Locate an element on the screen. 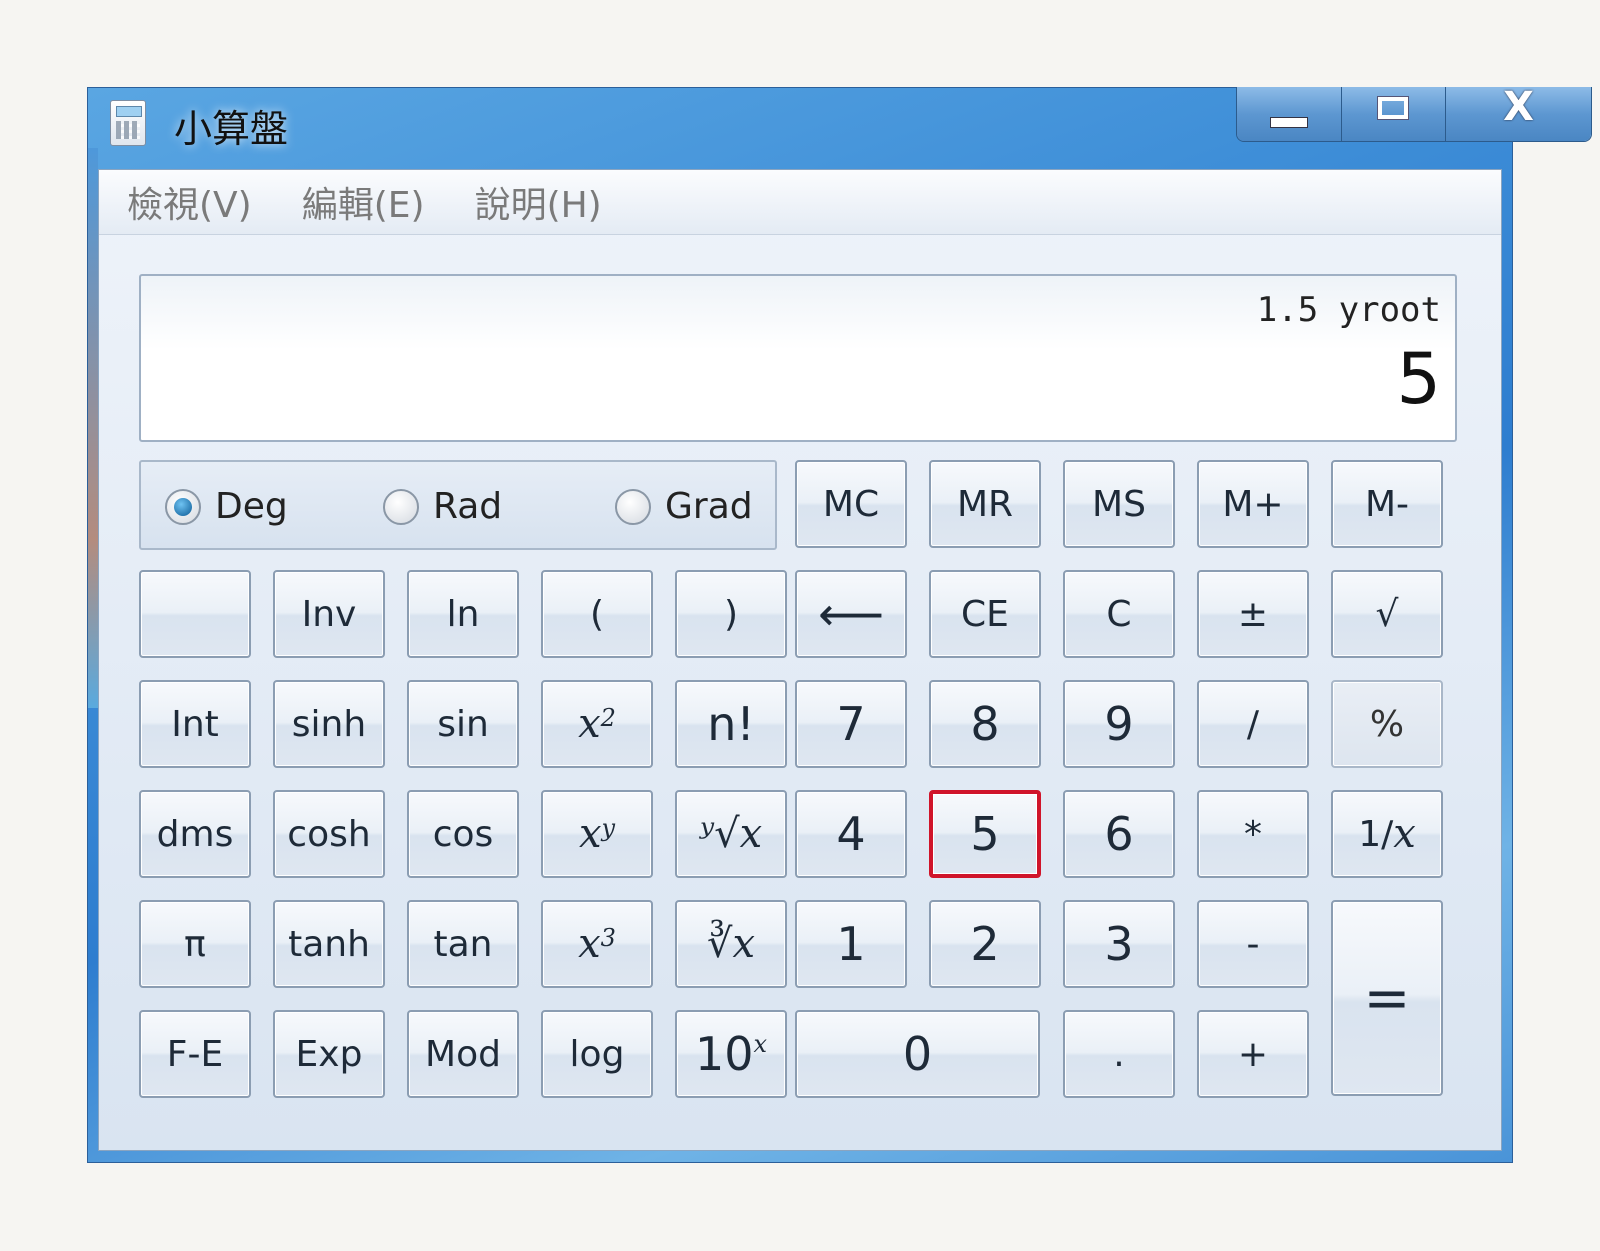 The image size is (1600, 1251). close-button: X is located at coordinates (1518, 114).